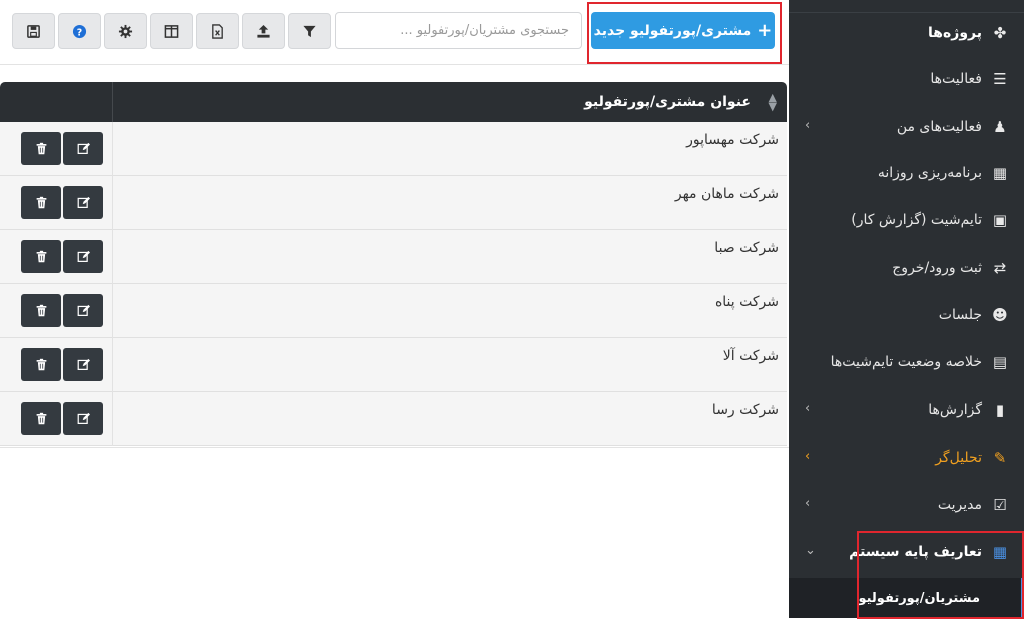 The image size is (1024, 619). Describe the element at coordinates (956, 79) in the screenshot. I see `sidebar-item-label: فعالیت‌ها` at that location.